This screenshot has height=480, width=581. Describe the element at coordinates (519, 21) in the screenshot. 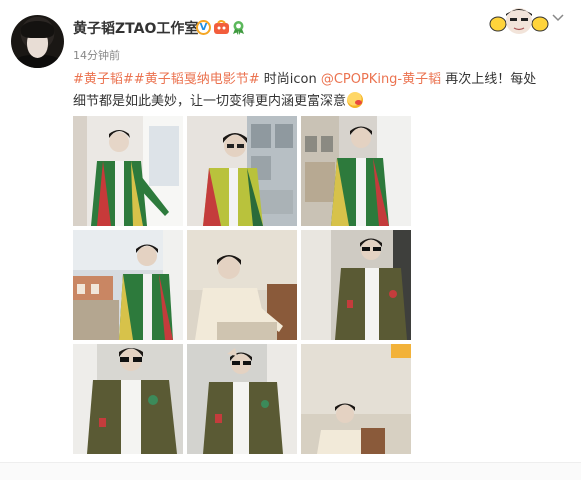

I see `card-decoration-icon` at that location.